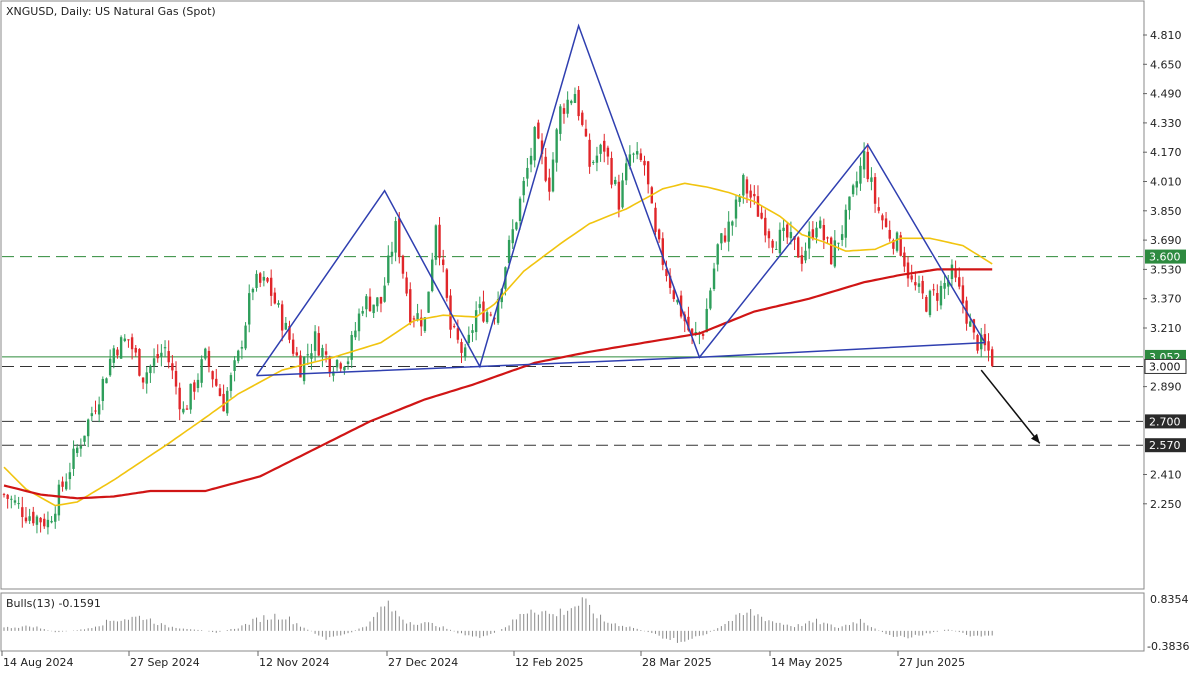 The image size is (1200, 679). I want to click on y-tick-label: 2.410, so click(1166, 475).